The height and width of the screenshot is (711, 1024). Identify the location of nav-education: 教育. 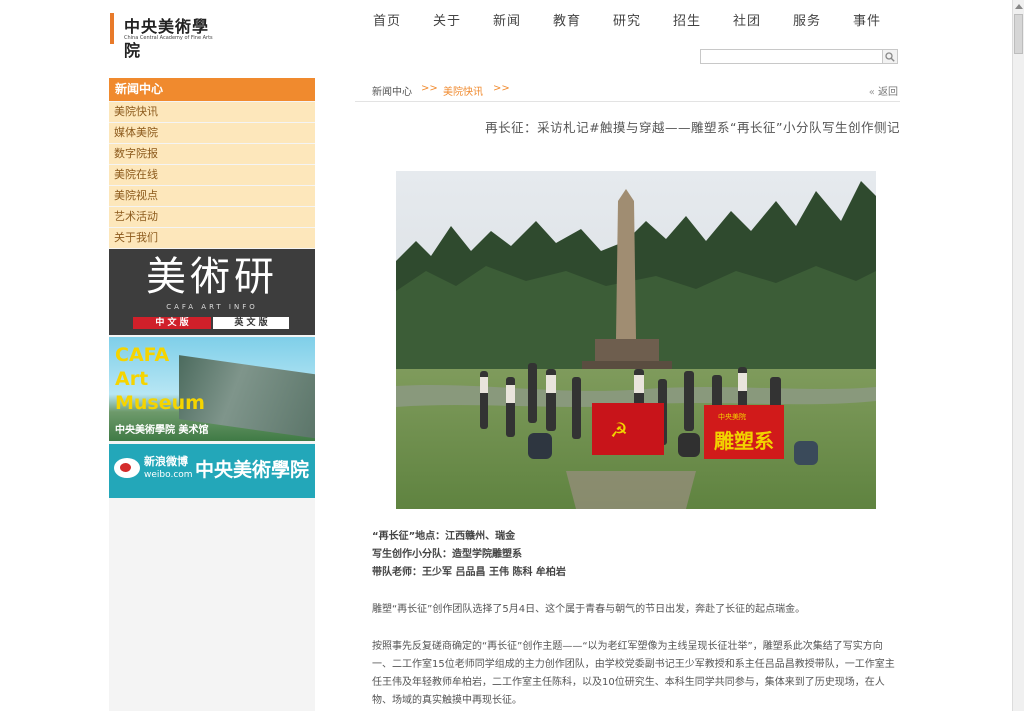
(583, 19).